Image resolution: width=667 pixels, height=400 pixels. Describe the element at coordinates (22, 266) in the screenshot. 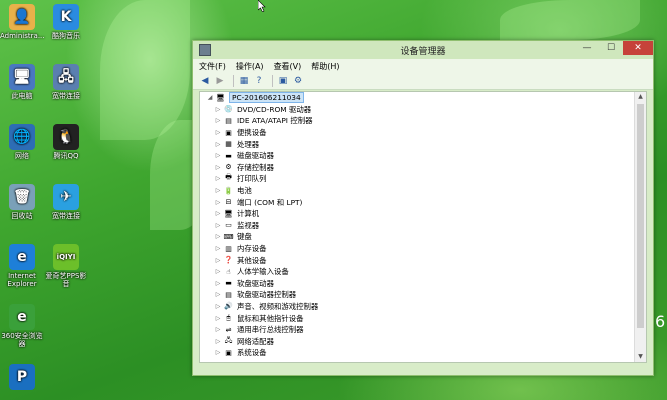

I see `desktop-icon: e Internet Explorer` at that location.